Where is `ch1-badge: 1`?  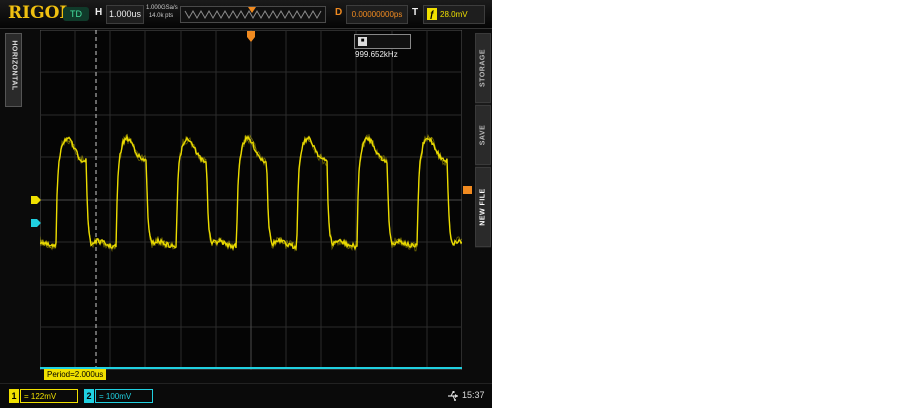 ch1-badge: 1 is located at coordinates (14, 396).